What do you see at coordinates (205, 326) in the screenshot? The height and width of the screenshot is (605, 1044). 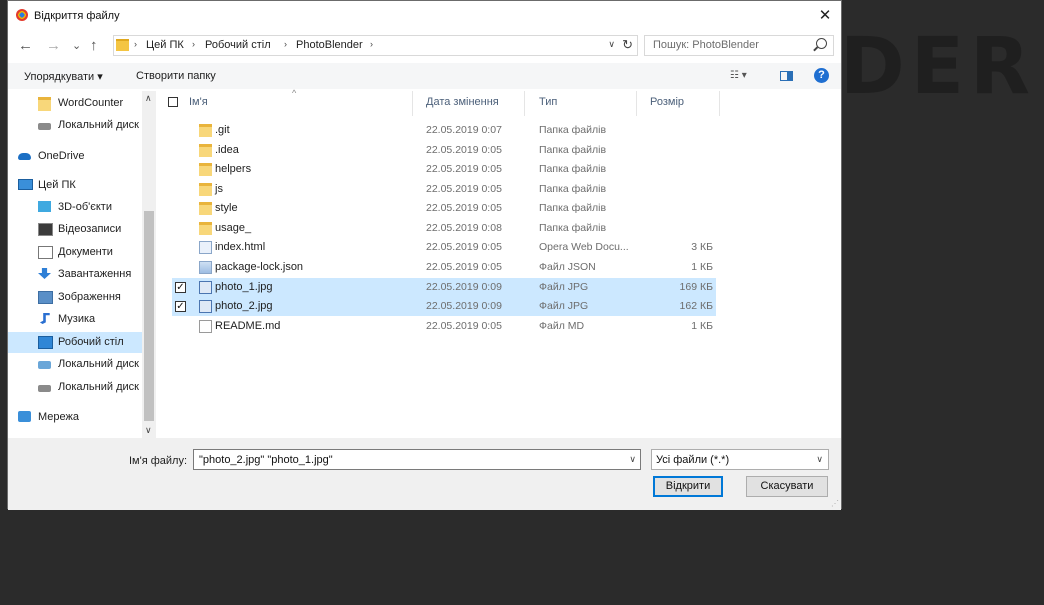 I see `md-file-icon` at bounding box center [205, 326].